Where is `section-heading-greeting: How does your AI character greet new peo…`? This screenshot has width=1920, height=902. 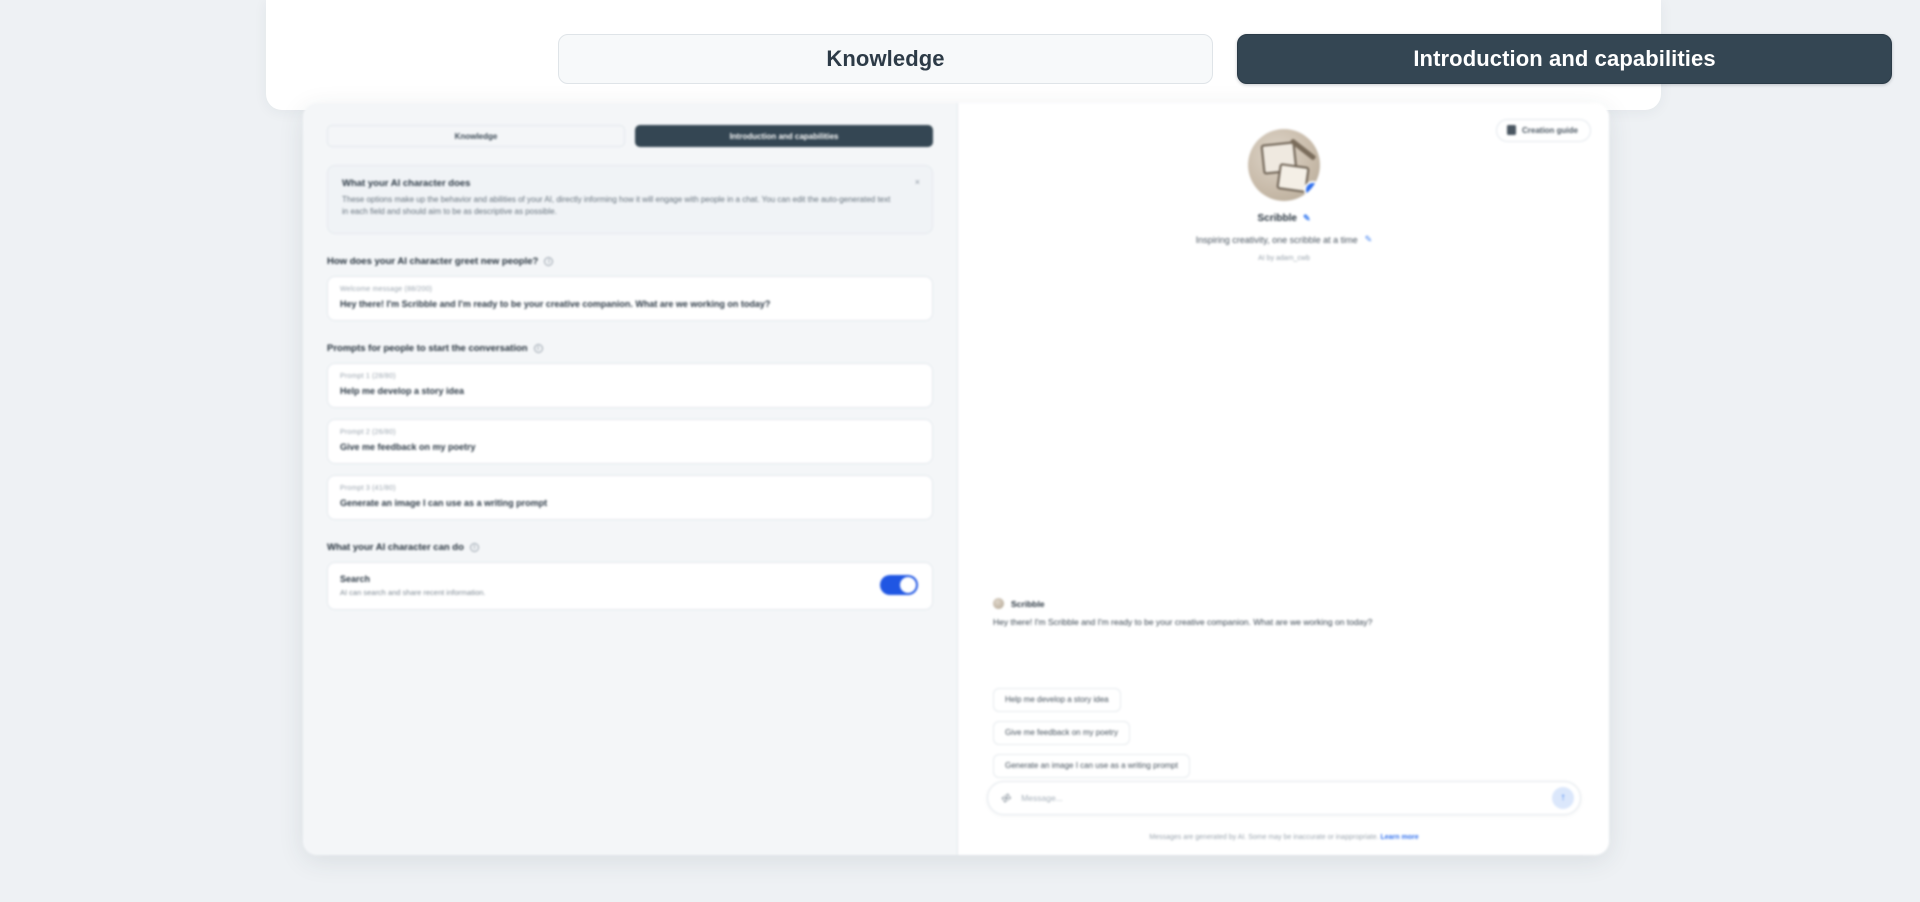 section-heading-greeting: How does your AI character greet new peo… is located at coordinates (630, 261).